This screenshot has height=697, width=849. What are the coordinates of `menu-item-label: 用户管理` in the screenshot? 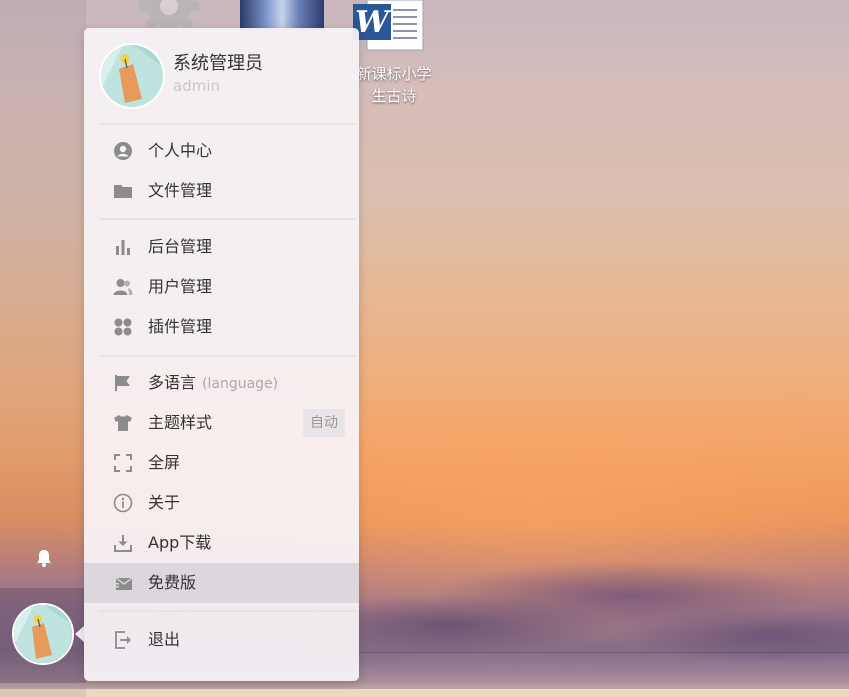 It's located at (180, 286).